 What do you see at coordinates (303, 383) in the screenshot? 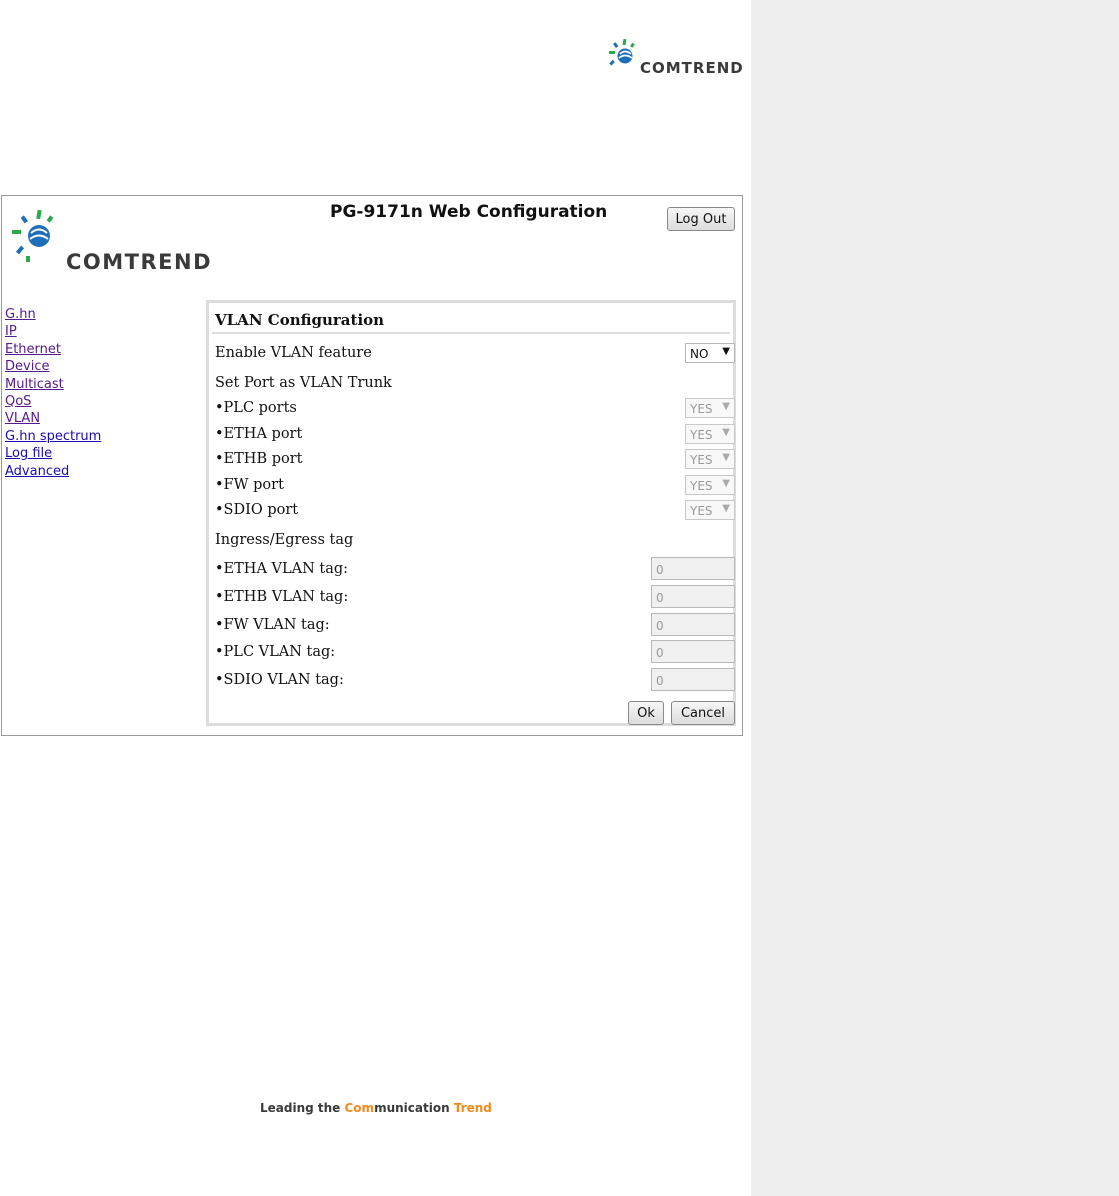
I see `trunk-heading: Set Port as VLAN Trunk` at bounding box center [303, 383].